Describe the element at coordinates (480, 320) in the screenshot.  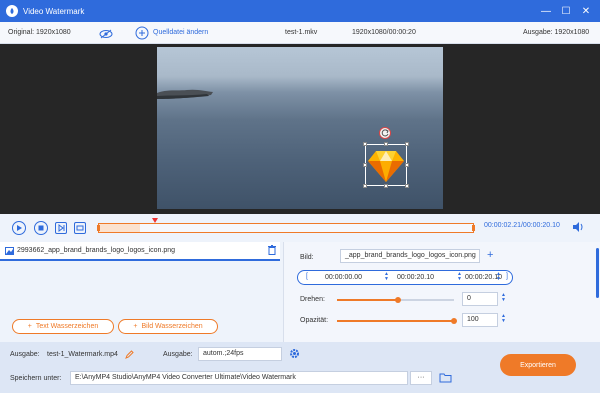
I see `opacity-value-field: 100` at that location.